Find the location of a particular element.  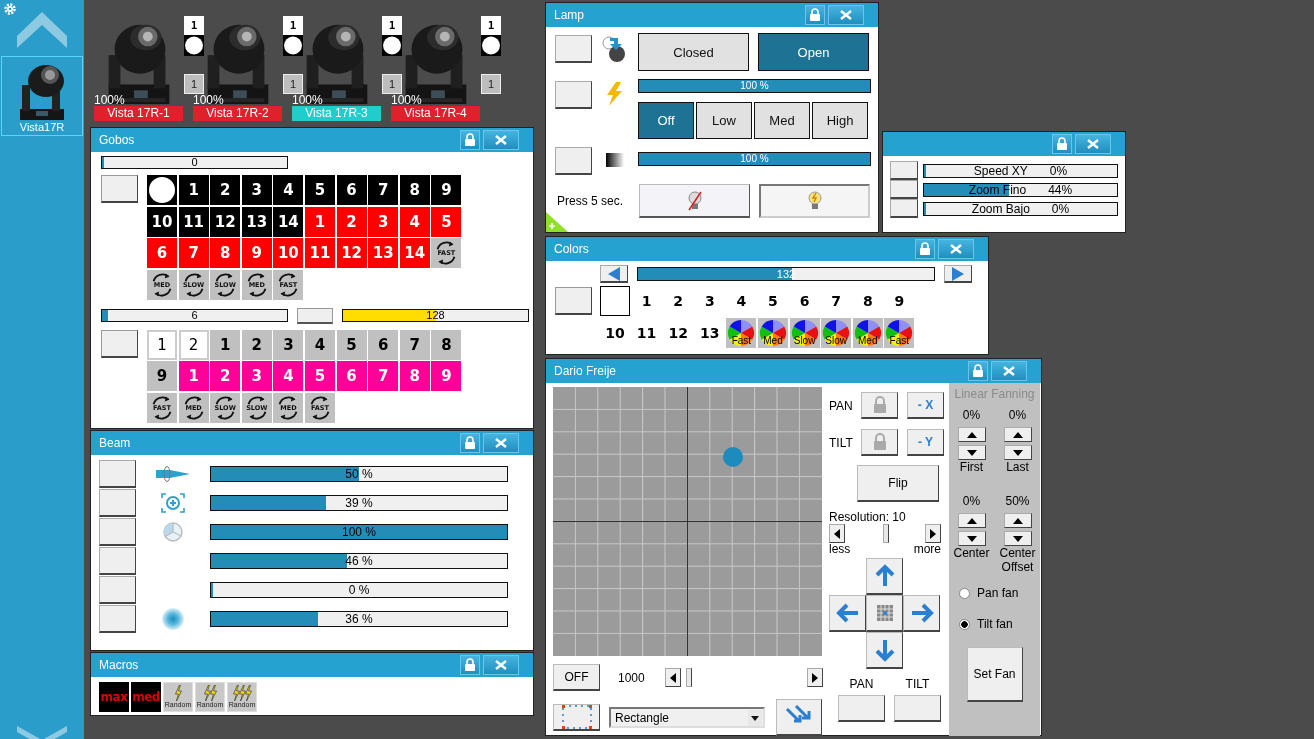

macro-button: max is located at coordinates (114, 697).